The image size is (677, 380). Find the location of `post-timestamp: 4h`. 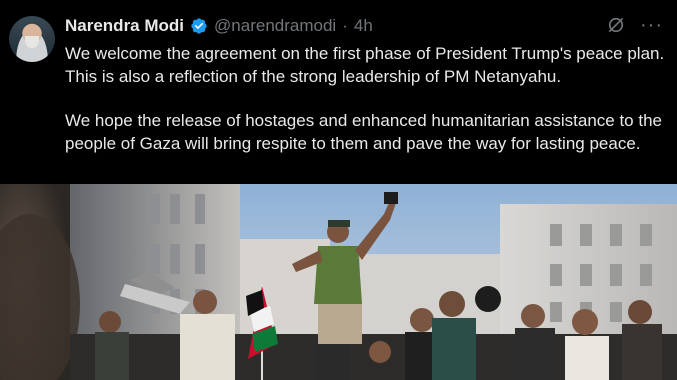

post-timestamp: 4h is located at coordinates (363, 26).